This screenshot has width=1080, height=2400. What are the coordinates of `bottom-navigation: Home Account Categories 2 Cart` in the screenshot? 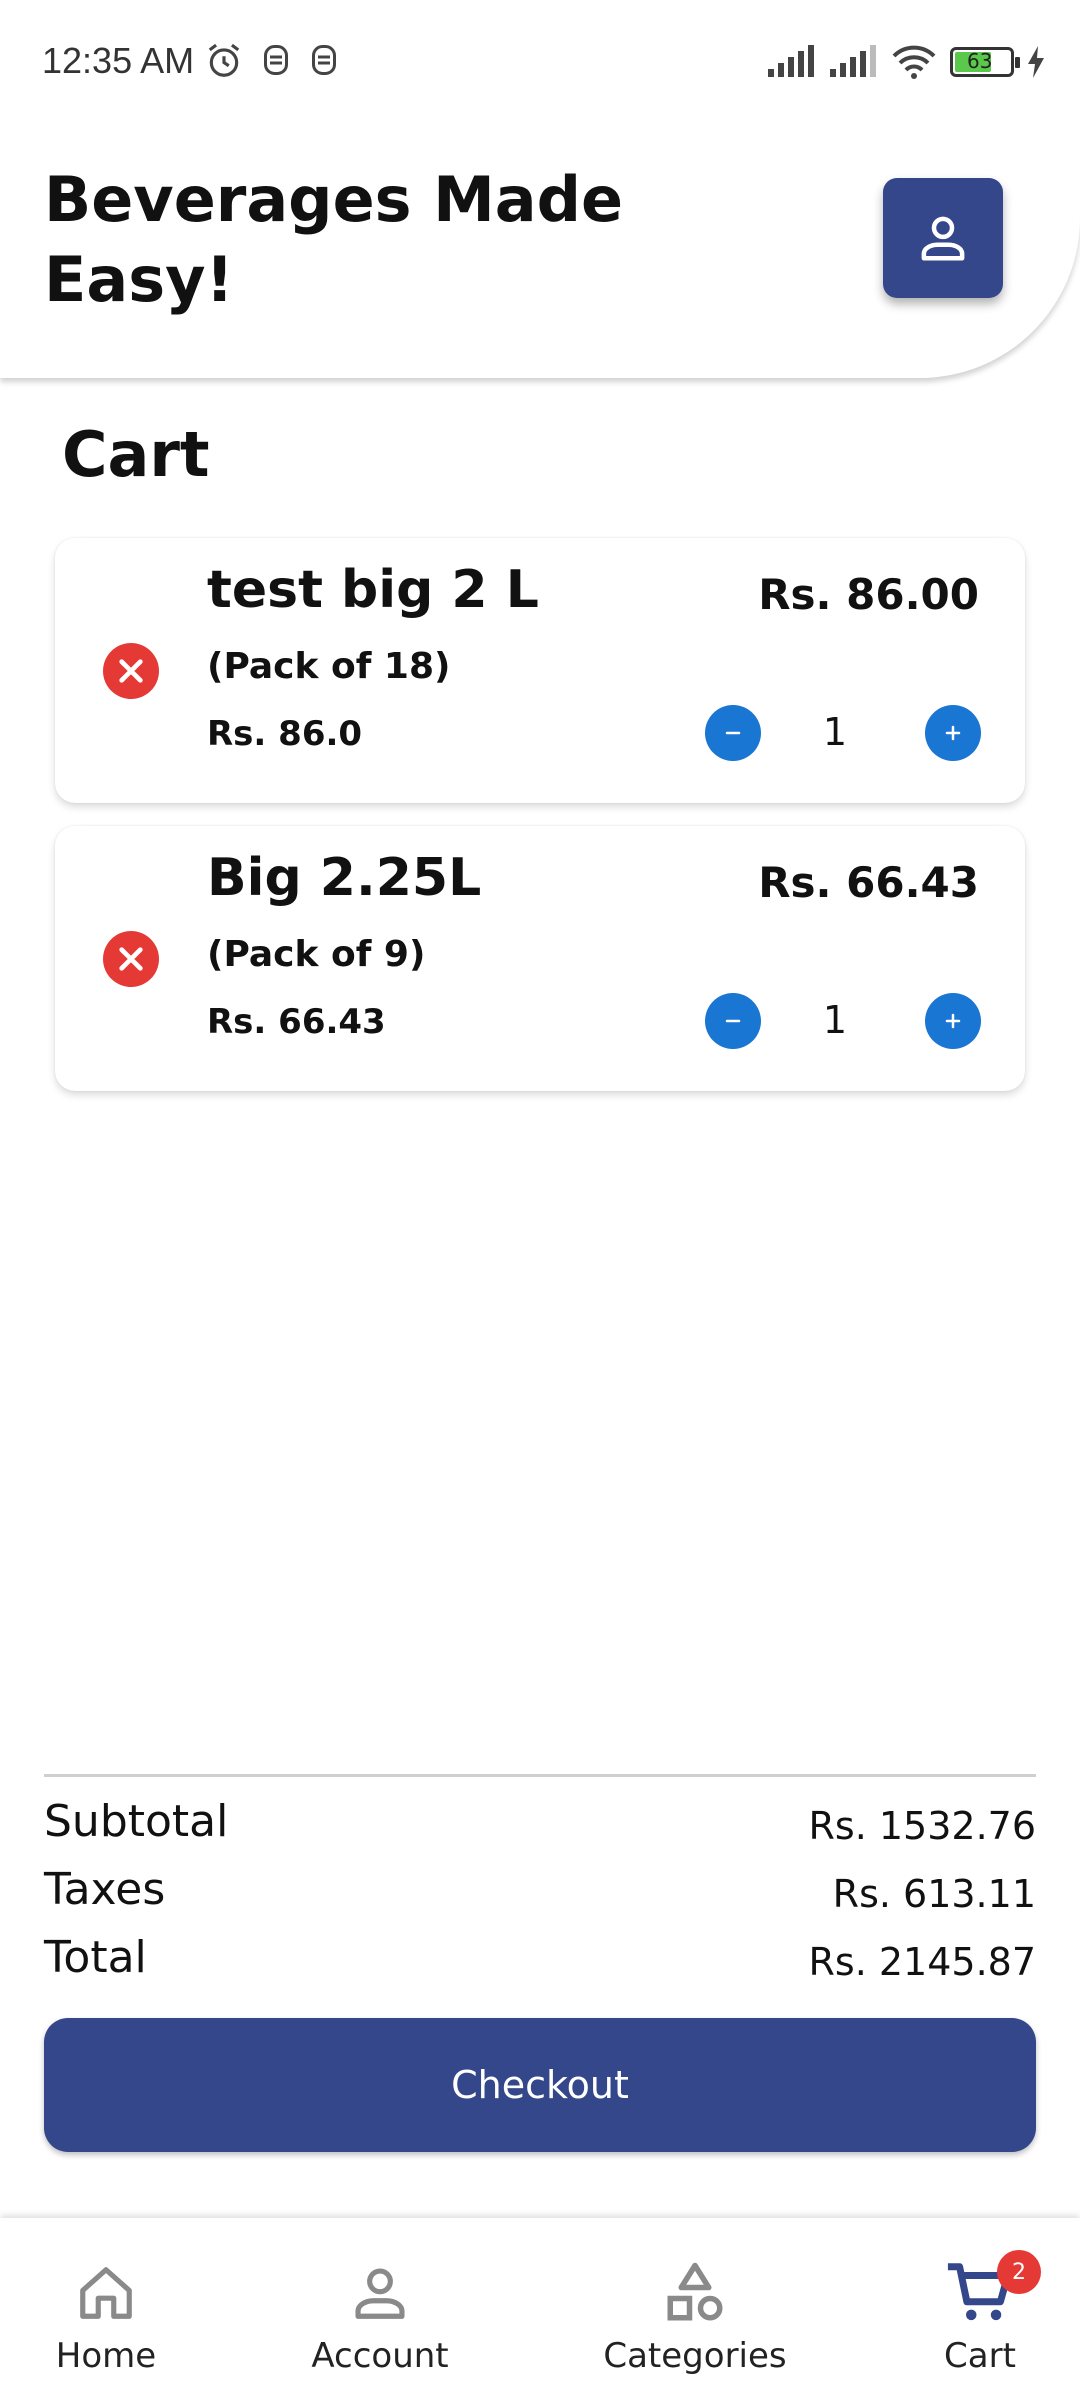 It's located at (540, 2309).